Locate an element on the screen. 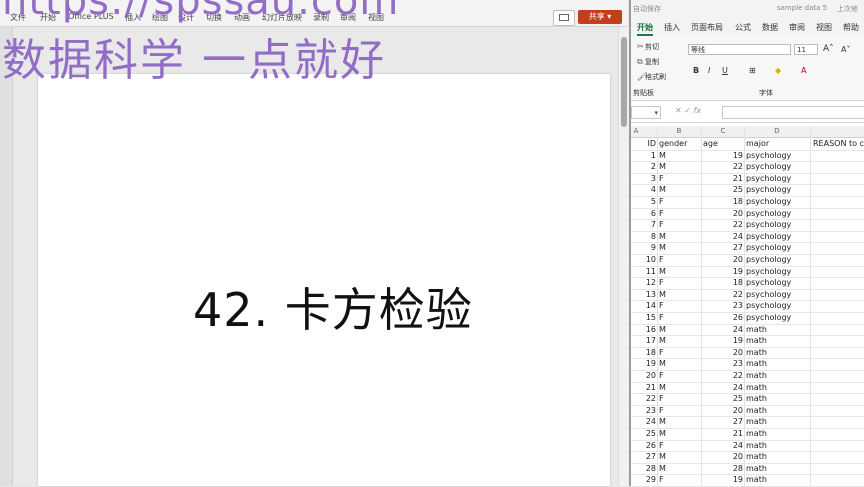 The width and height of the screenshot is (864, 487). cell-id: 26 is located at coordinates (643, 445).